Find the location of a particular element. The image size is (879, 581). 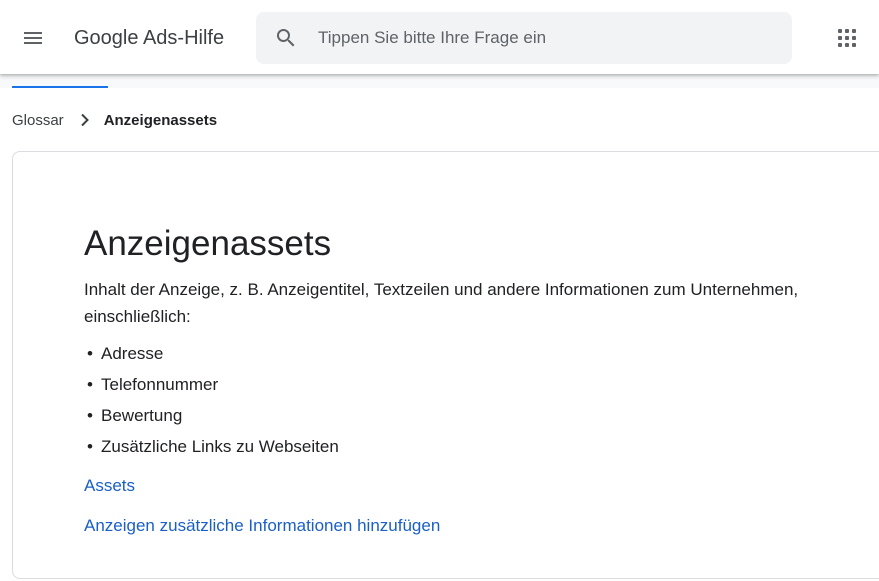

list-item-text: Zusätzliche Links zu Webseiten is located at coordinates (220, 446).